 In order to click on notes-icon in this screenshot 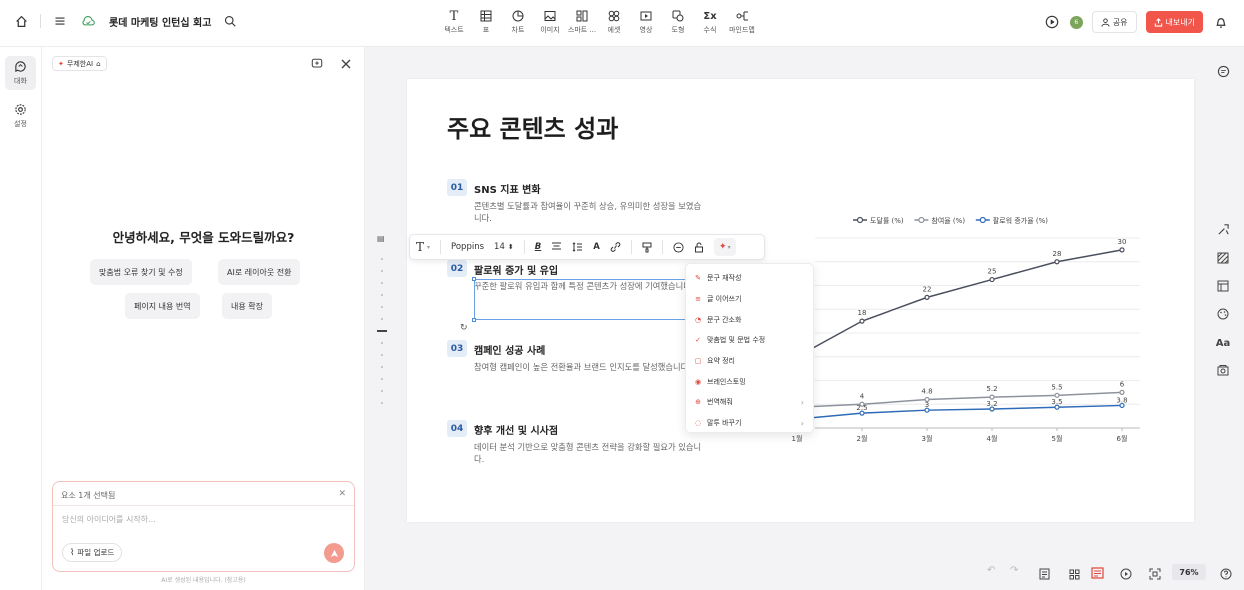, I will do `click(1044, 574)`.